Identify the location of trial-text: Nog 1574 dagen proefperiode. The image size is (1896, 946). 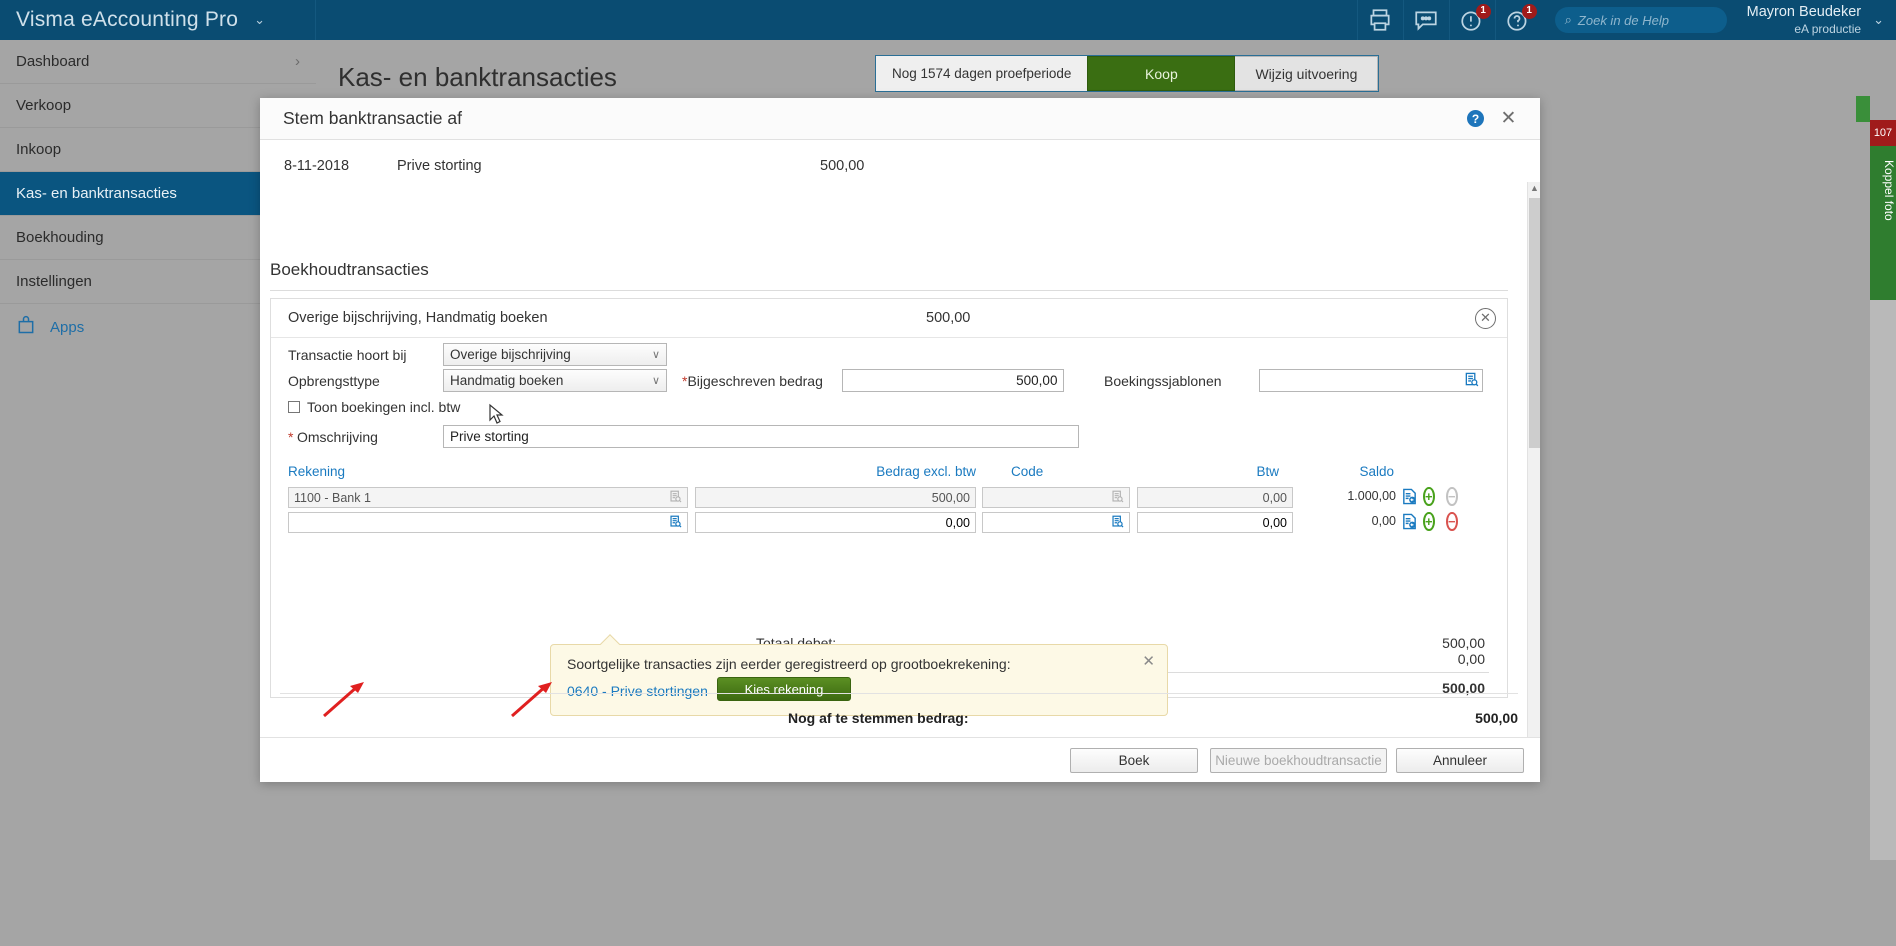
(982, 73).